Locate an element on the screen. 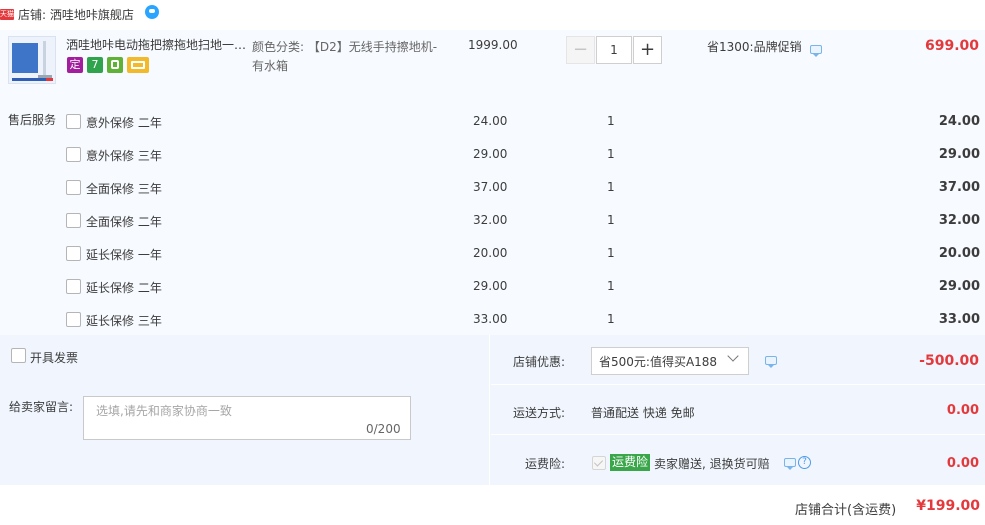  shipping-insurance-badge: 运费险 is located at coordinates (630, 462).